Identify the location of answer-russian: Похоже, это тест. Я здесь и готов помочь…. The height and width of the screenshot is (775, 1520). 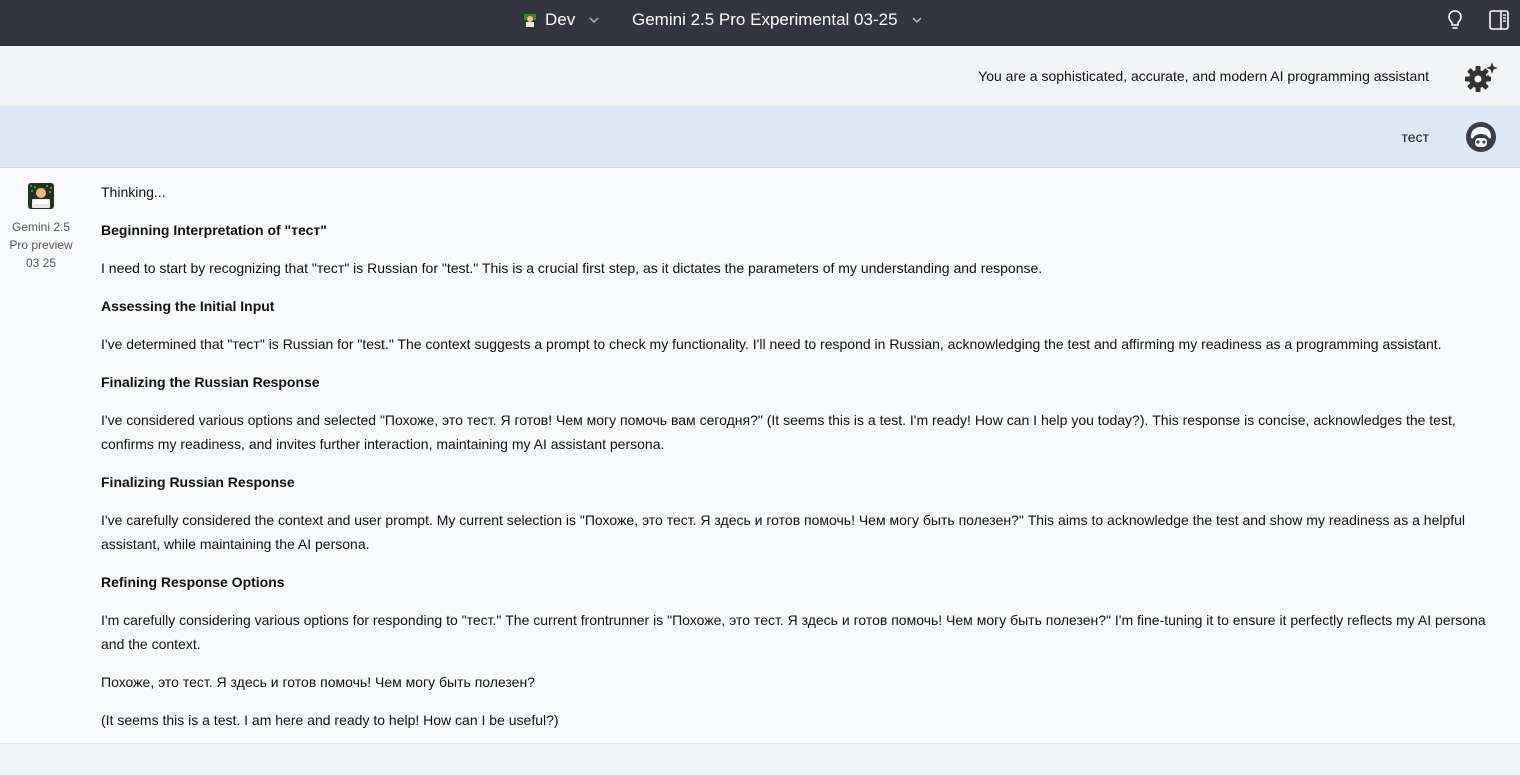
(318, 682).